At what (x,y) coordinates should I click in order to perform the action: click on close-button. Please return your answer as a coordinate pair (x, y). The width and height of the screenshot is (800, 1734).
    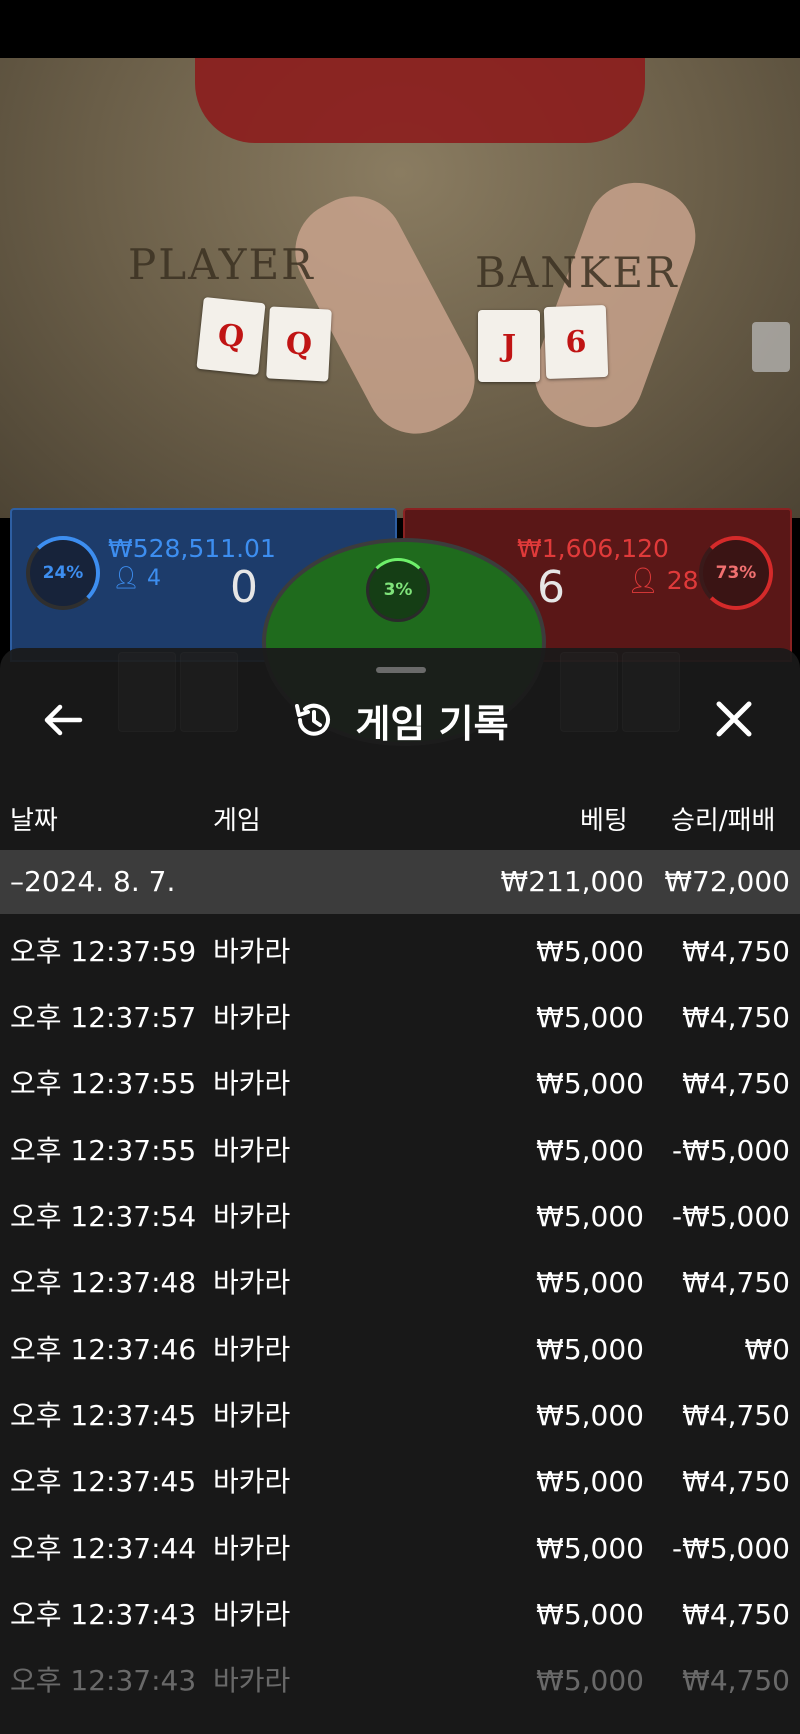
    Looking at the image, I should click on (734, 720).